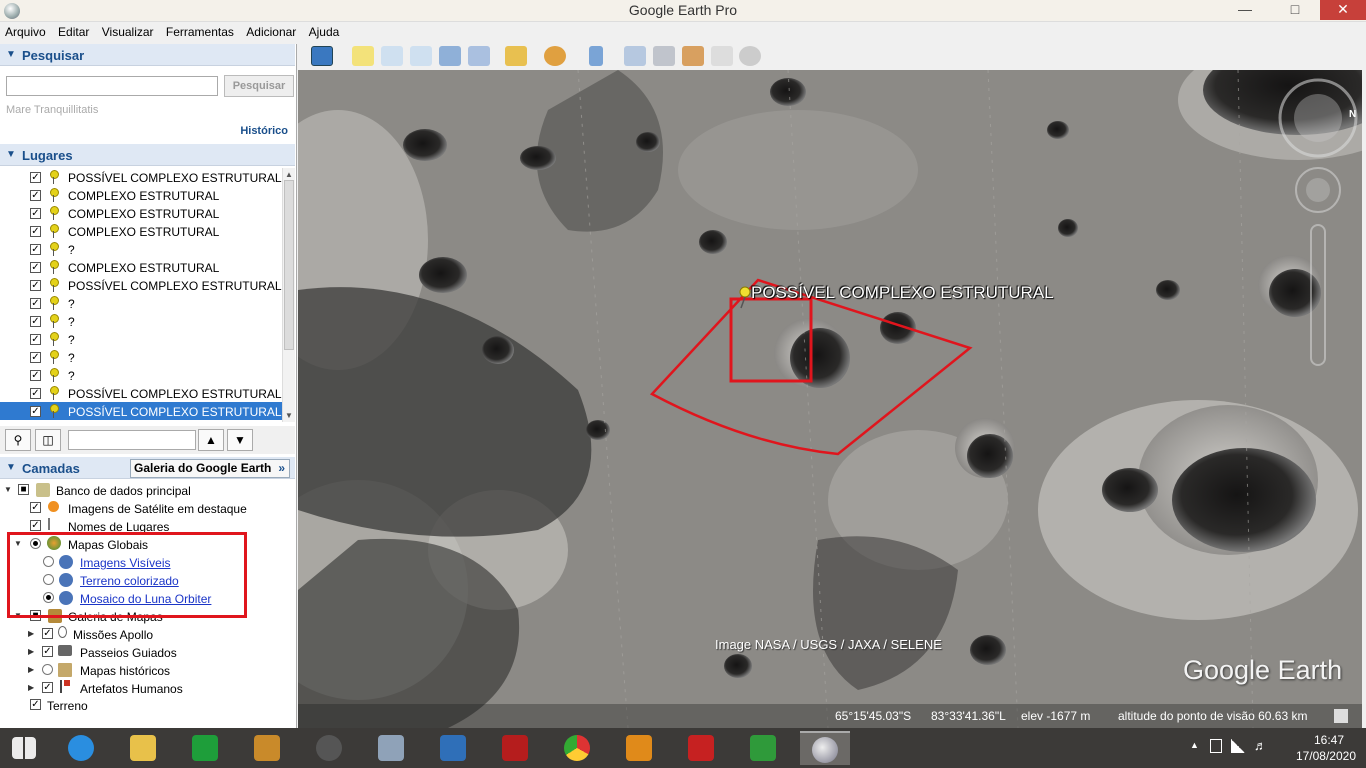  Describe the element at coordinates (267, 748) in the screenshot. I see `taskbar-app-orange` at that location.